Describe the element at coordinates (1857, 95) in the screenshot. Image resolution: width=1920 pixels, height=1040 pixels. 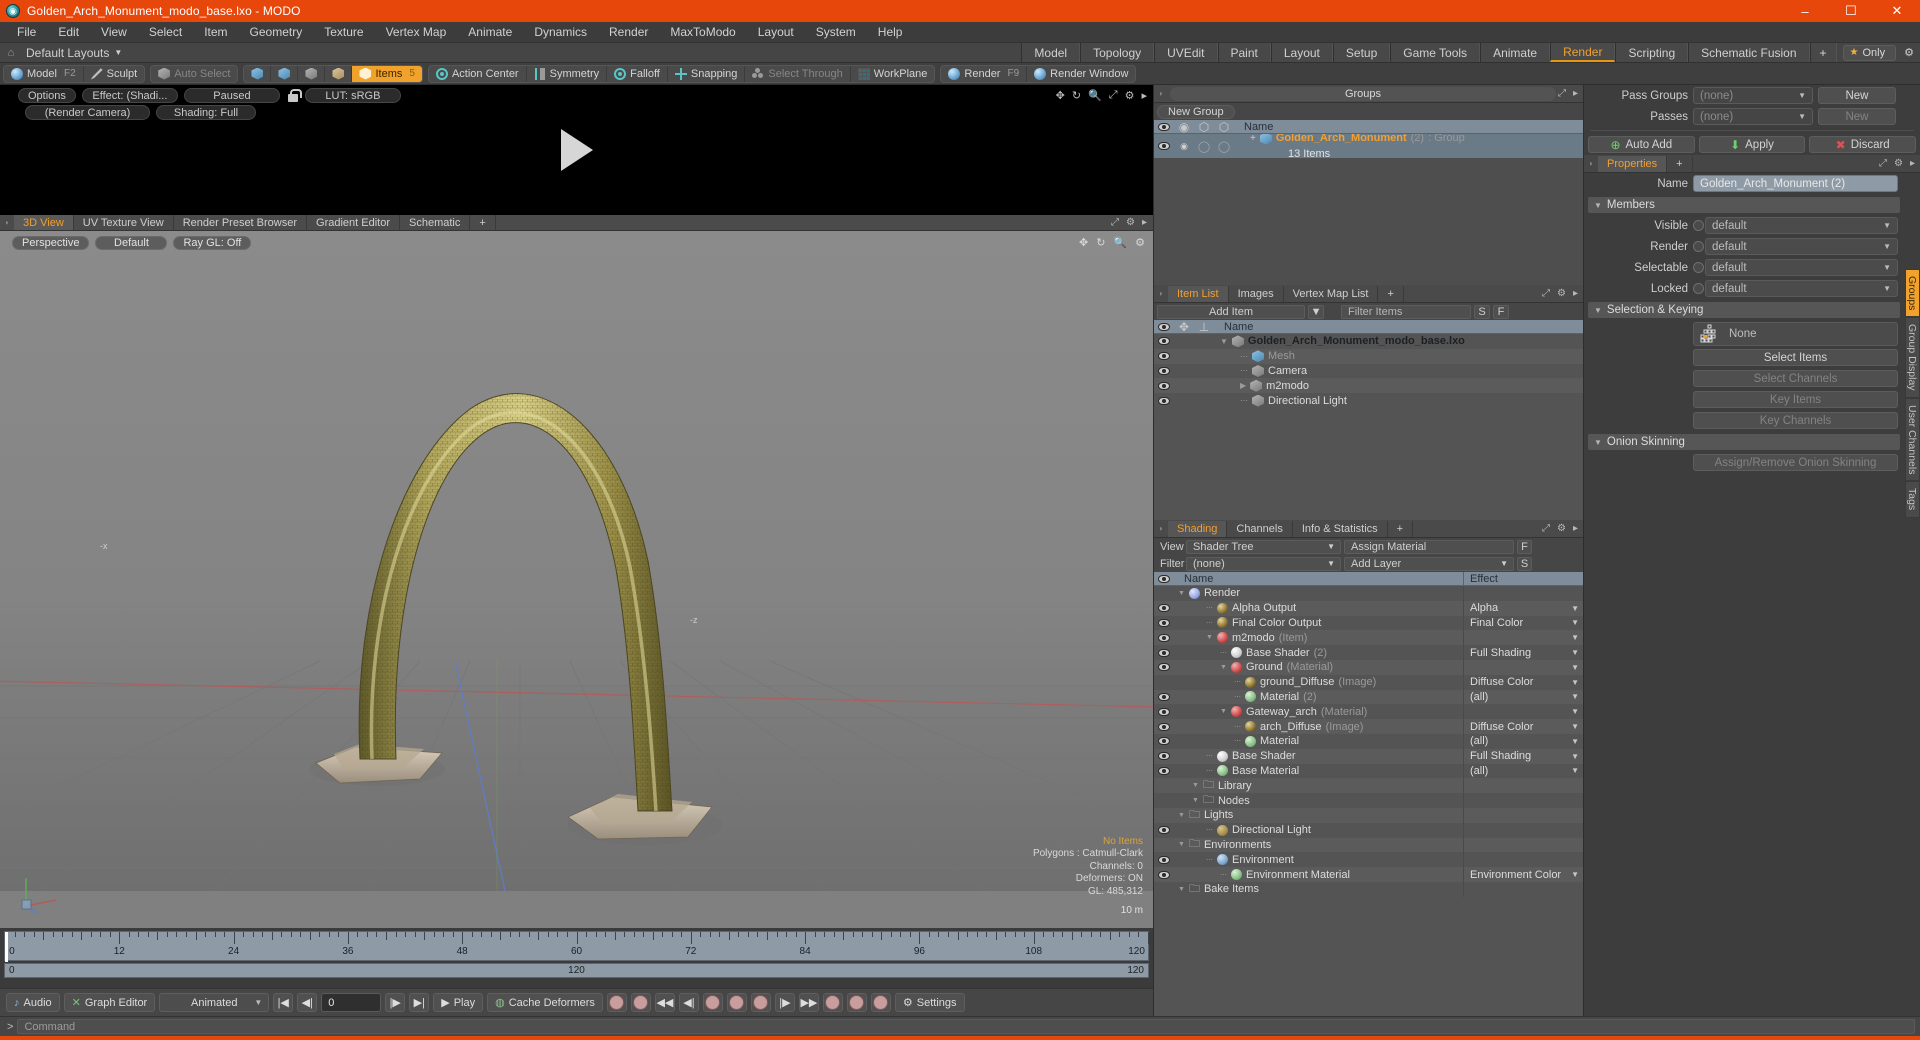
I see `pass-groups-new-button: New` at that location.